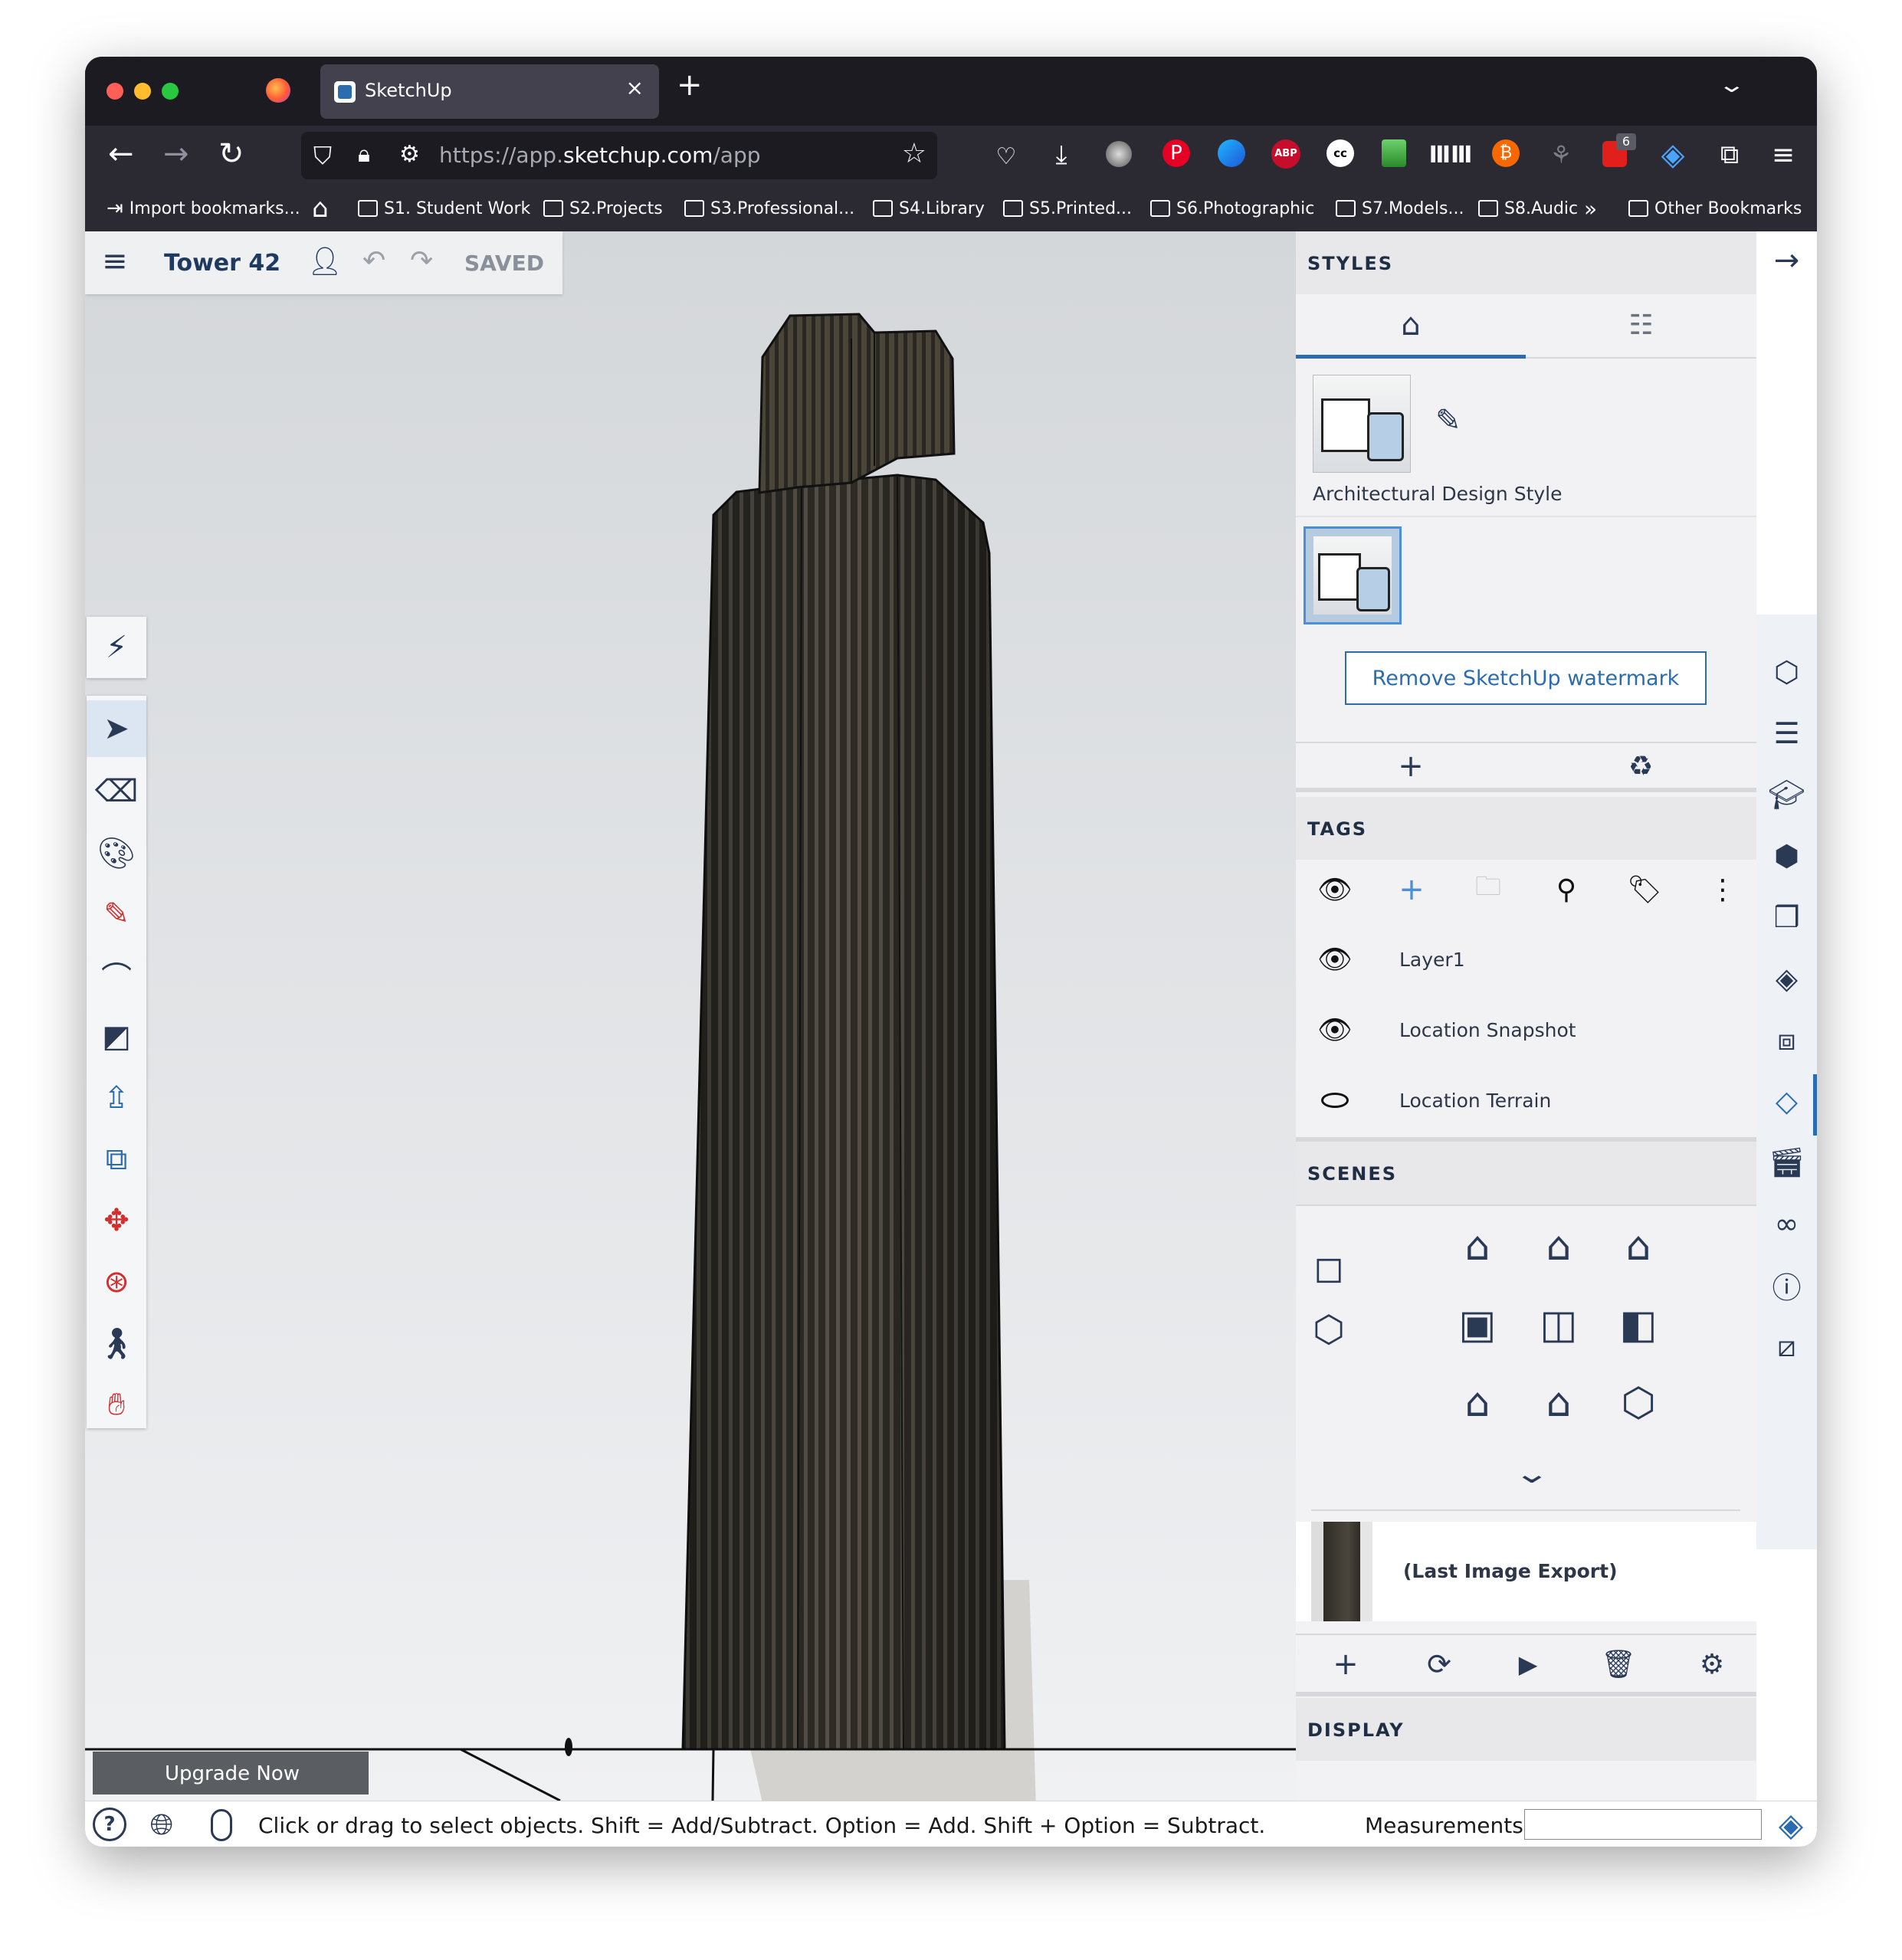 This screenshot has width=1902, height=1960. I want to click on profile-extension-icon, so click(1119, 154).